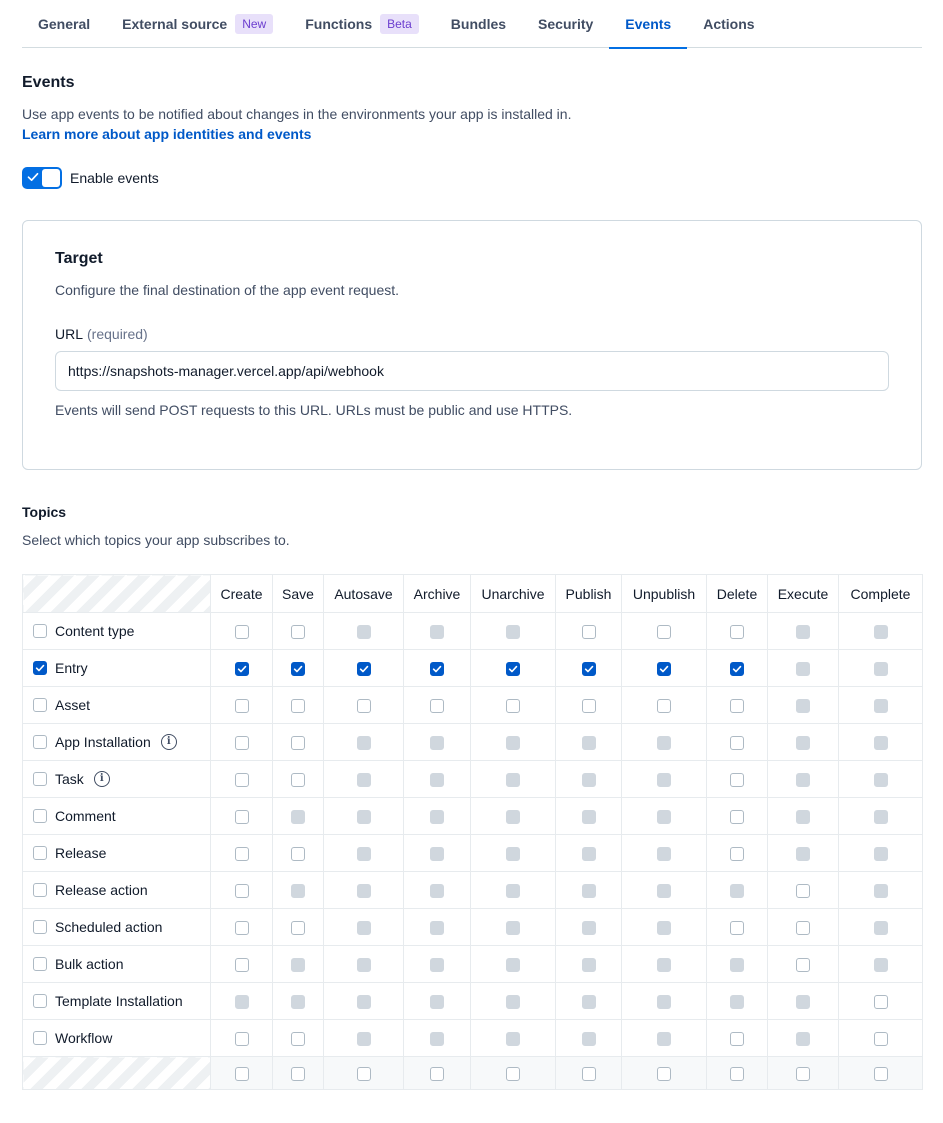 This screenshot has height=1123, width=943. Describe the element at coordinates (472, 964) in the screenshot. I see `topic-row: Bulk action` at that location.